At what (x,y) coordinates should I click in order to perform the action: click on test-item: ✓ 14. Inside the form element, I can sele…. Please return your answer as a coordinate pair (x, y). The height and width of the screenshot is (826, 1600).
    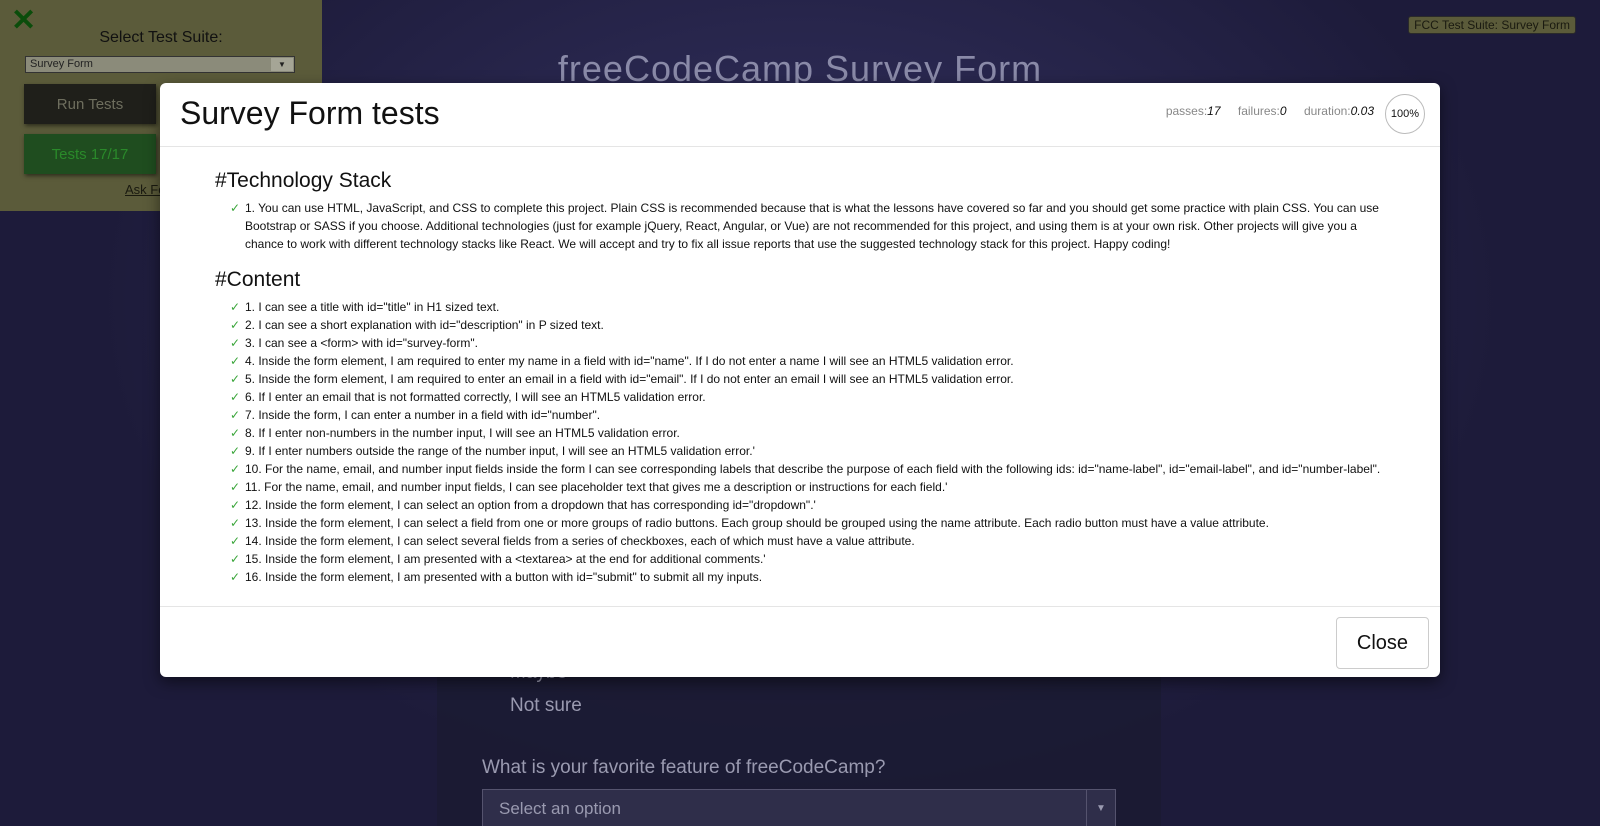
    Looking at the image, I should click on (812, 541).